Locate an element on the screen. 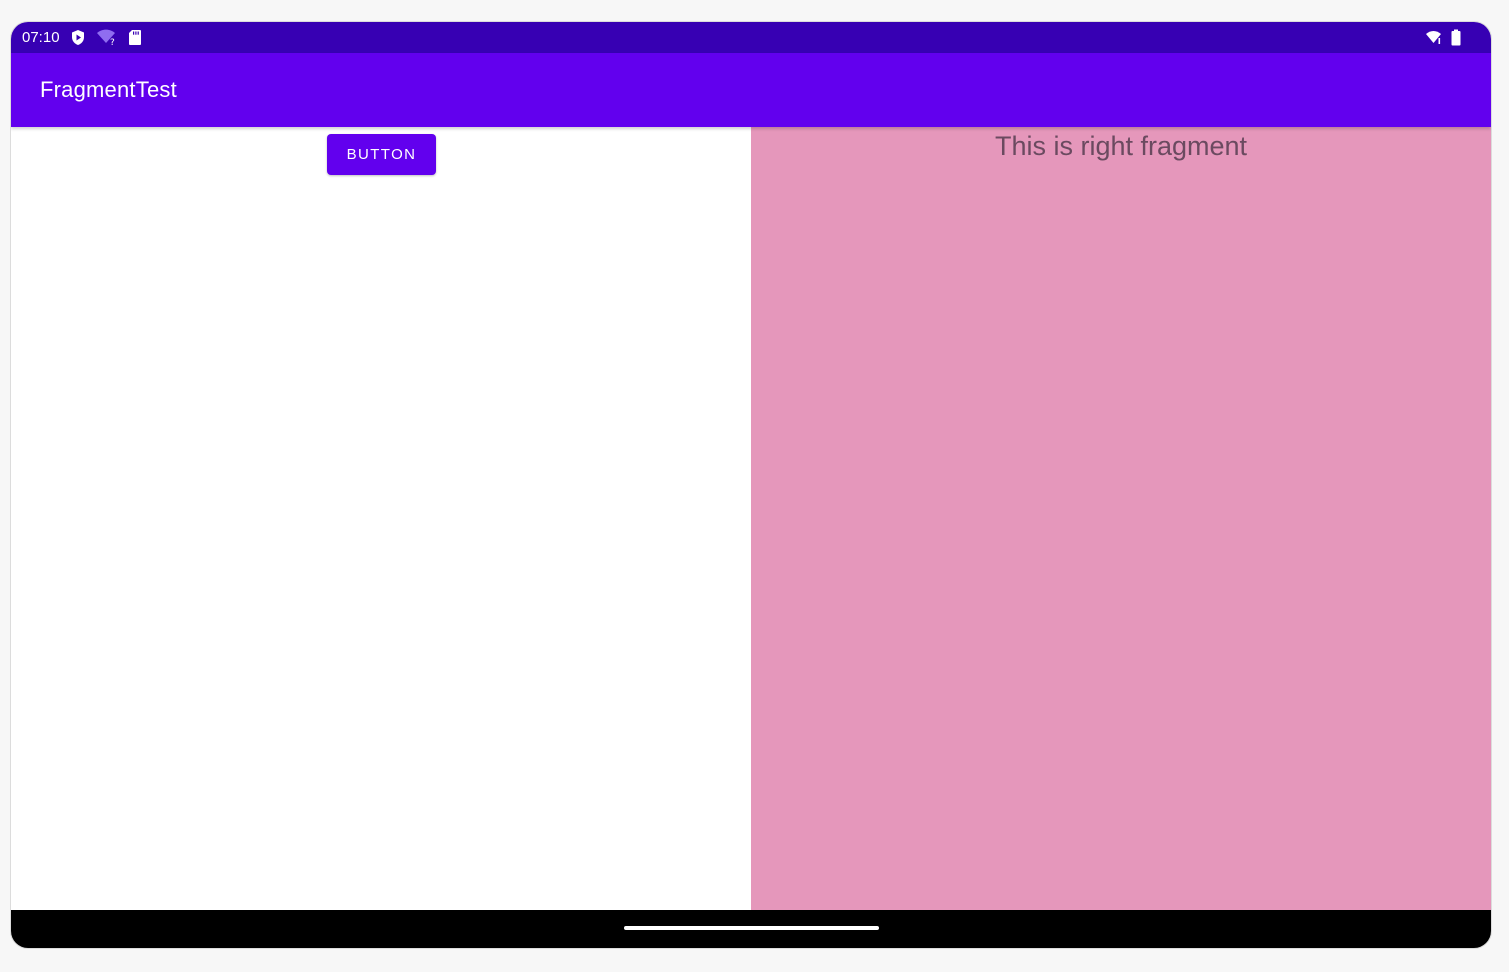  app-bar: FragmentTest is located at coordinates (751, 90).